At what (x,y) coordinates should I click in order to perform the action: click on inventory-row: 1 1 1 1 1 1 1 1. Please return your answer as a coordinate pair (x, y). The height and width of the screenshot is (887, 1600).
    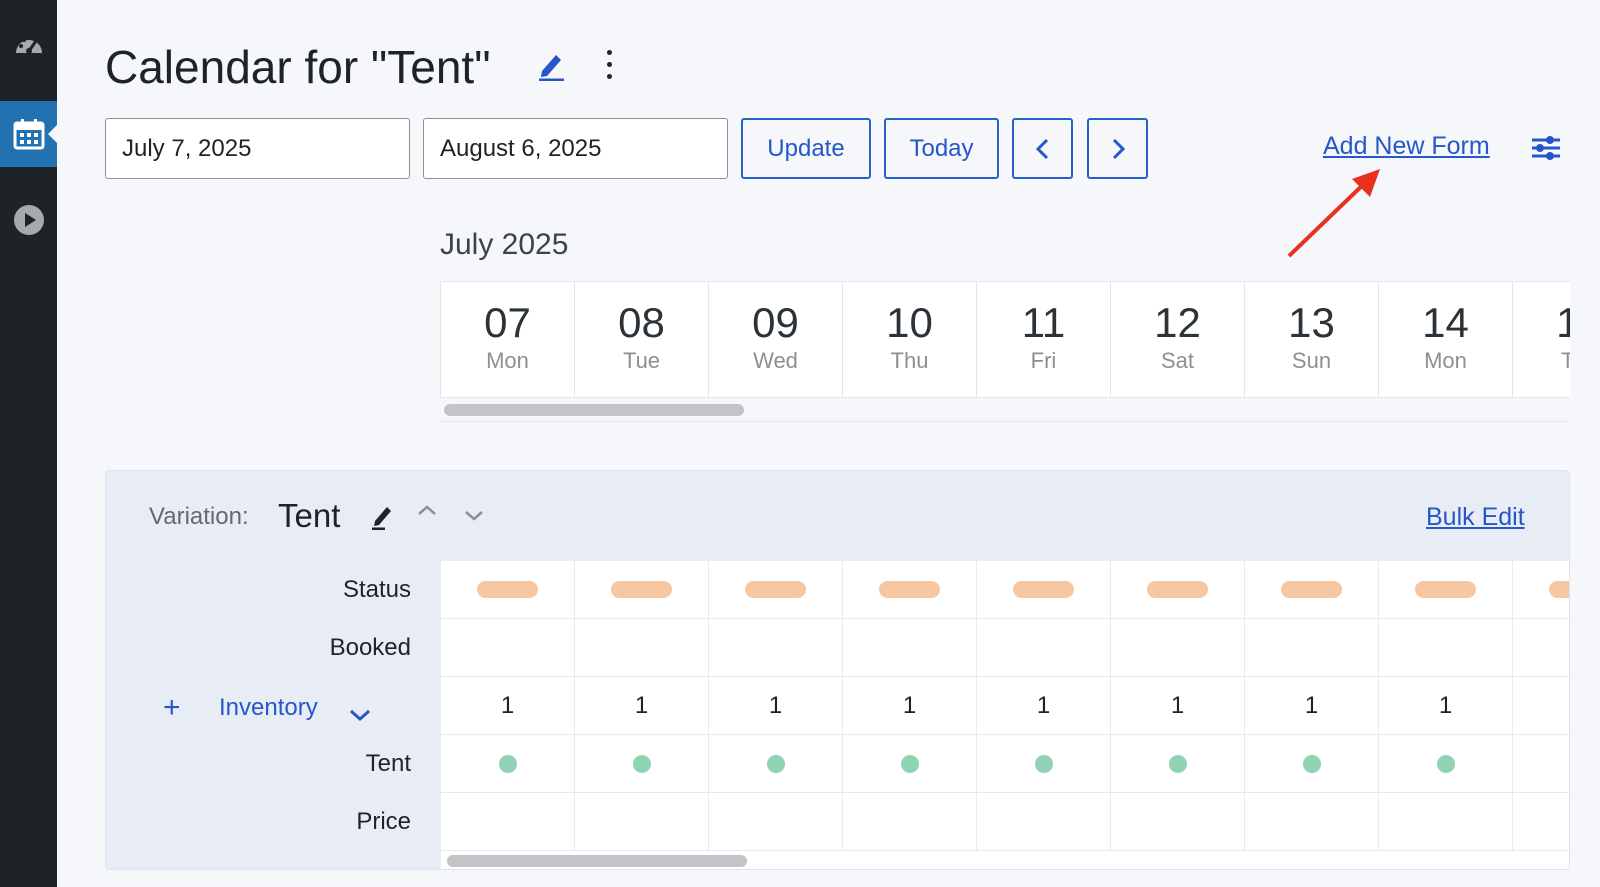
    Looking at the image, I should click on (1005, 706).